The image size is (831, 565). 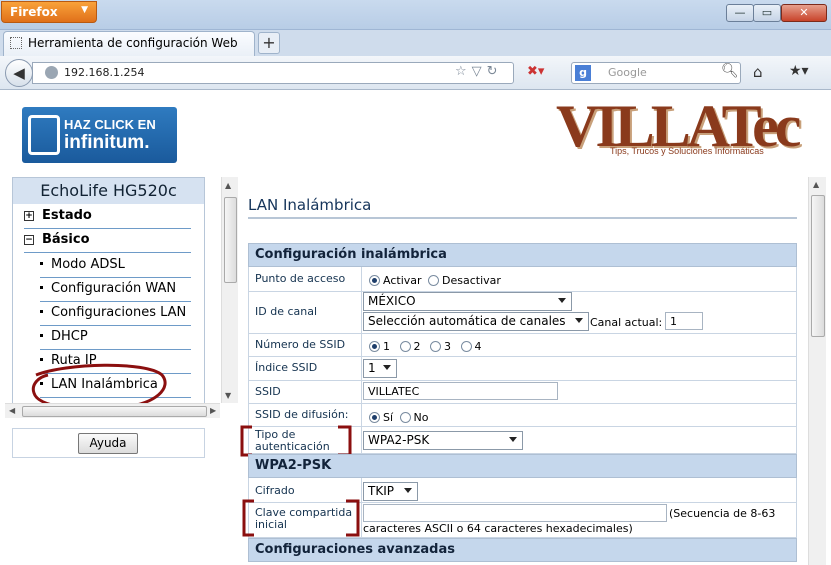 I want to click on search-placeholder: Google, so click(x=627, y=72).